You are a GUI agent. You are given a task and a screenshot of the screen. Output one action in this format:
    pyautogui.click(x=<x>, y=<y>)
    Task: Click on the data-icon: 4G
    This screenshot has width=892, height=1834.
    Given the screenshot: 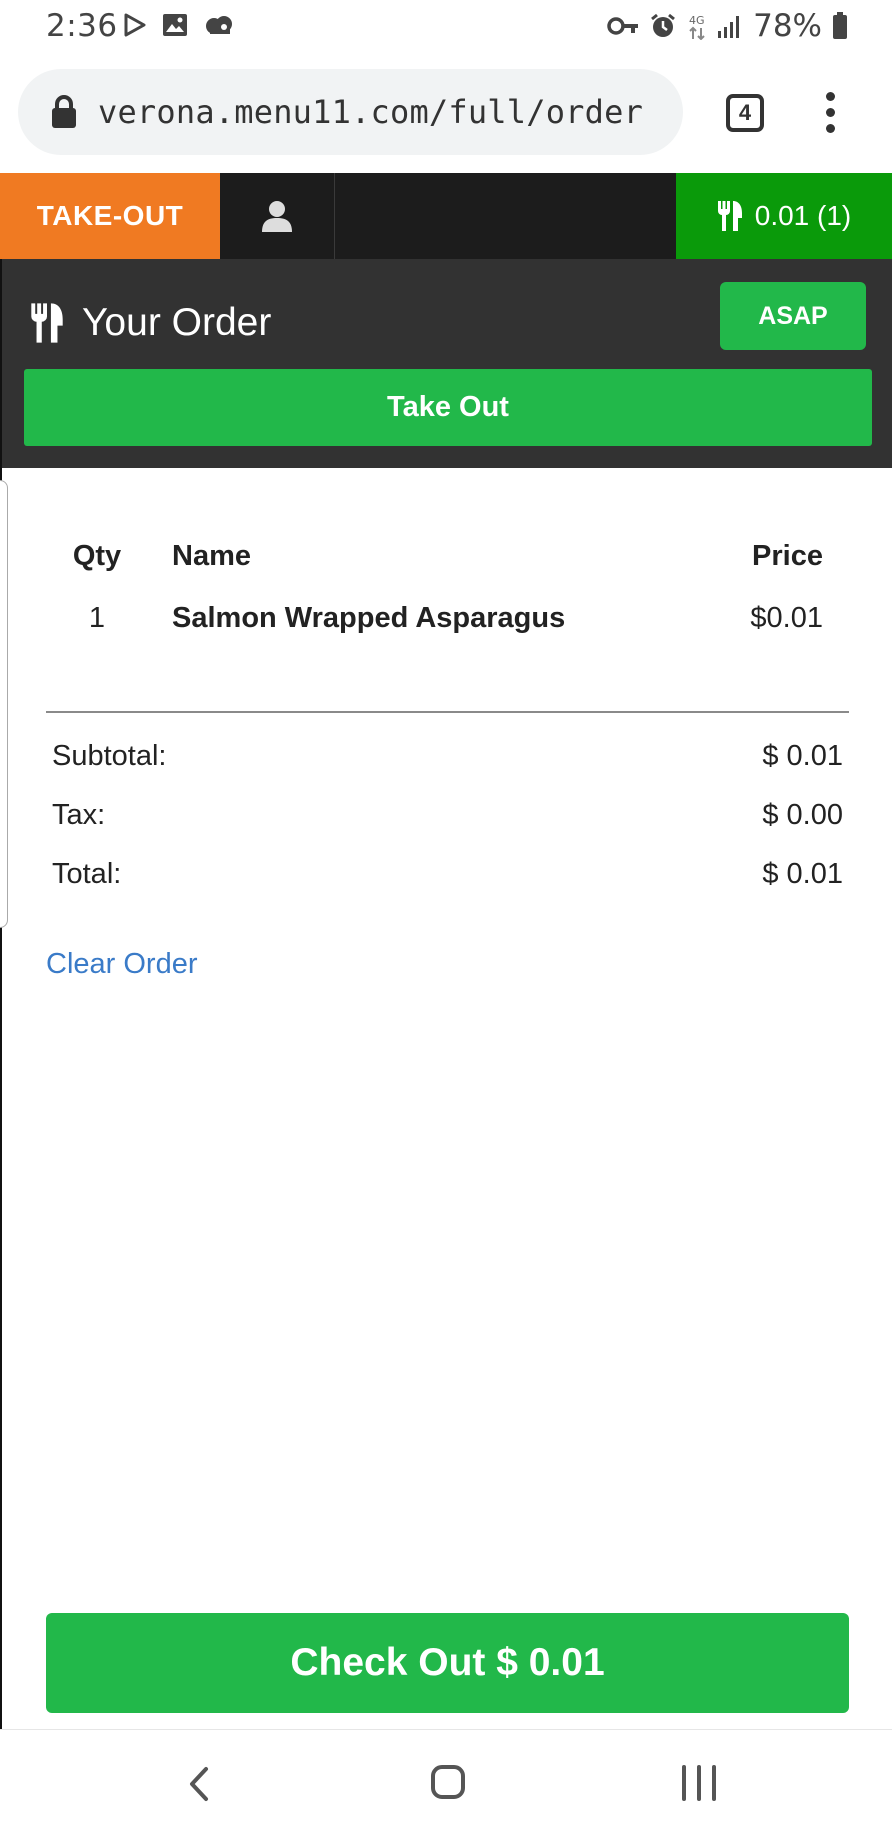 What is the action you would take?
    pyautogui.click(x=697, y=27)
    